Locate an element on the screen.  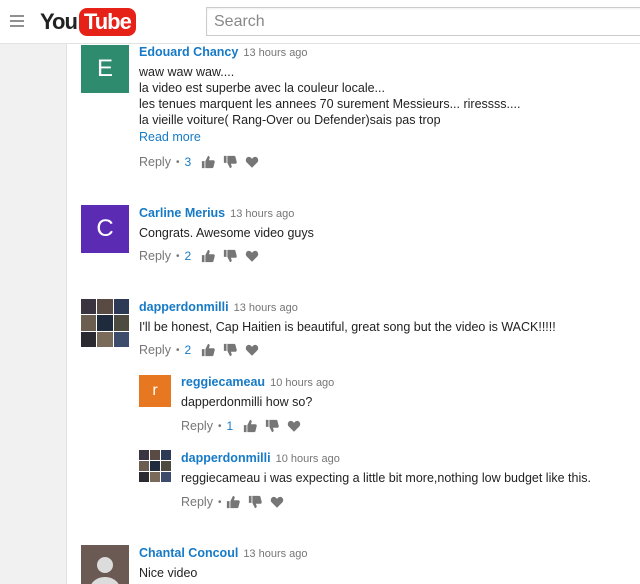
comment-text: Nice video is located at coordinates (168, 573).